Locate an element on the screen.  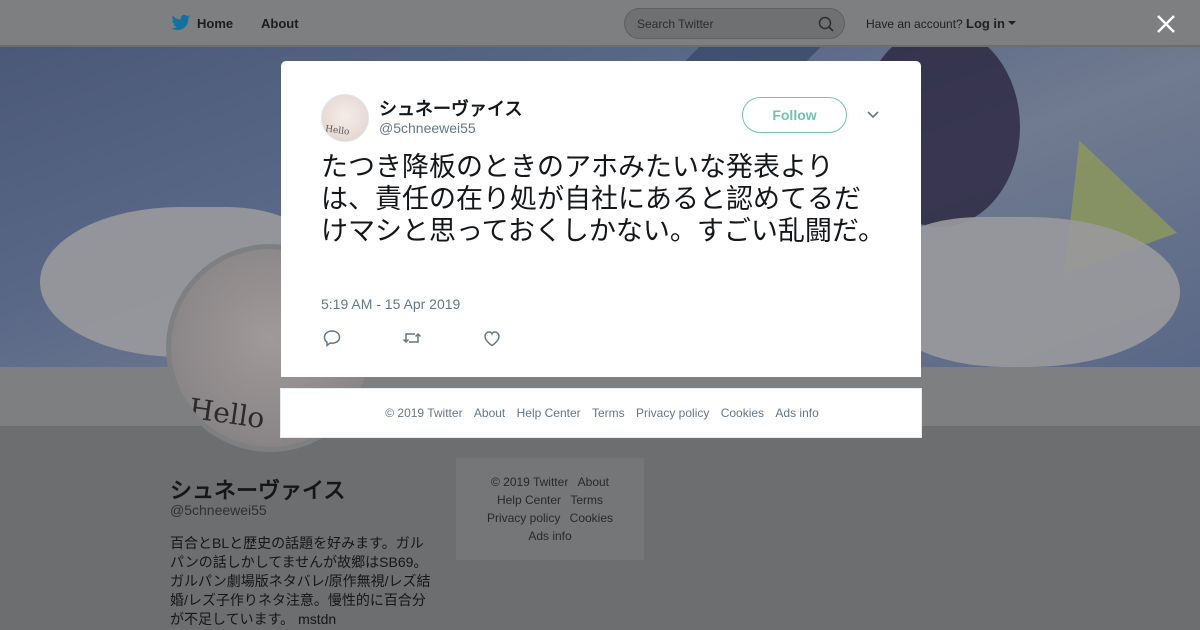
banner-art-hand-right is located at coordinates (1030, 292).